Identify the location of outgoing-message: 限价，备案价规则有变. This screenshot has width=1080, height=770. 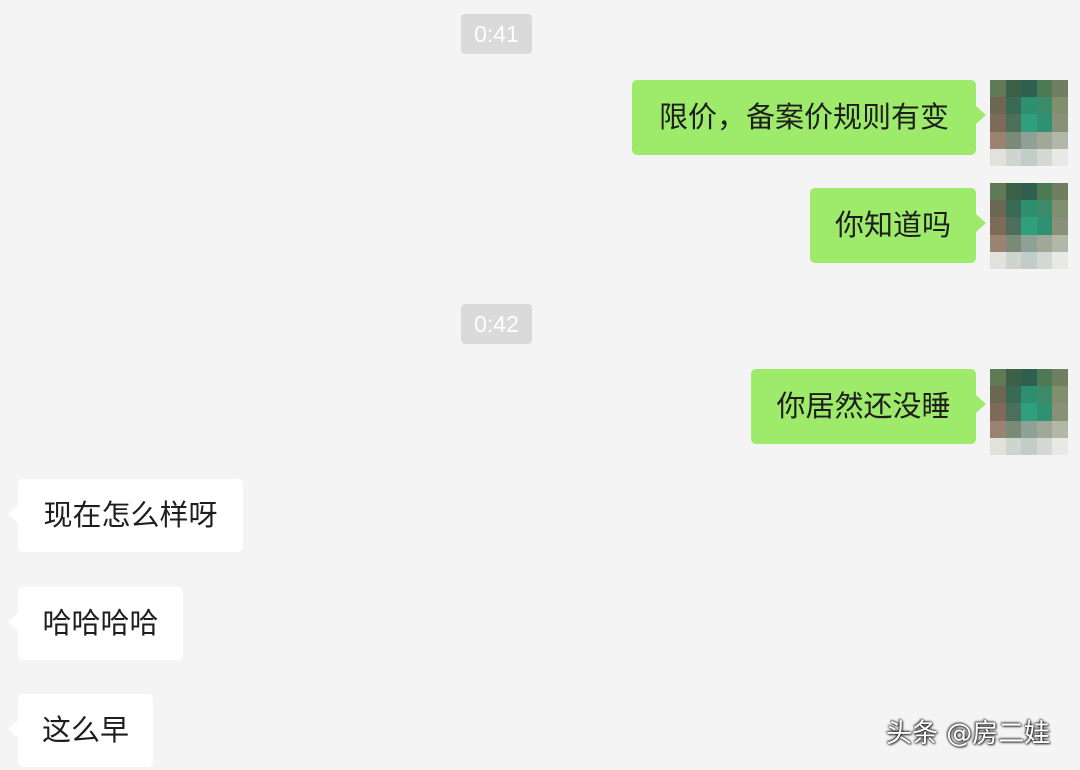
(809, 117).